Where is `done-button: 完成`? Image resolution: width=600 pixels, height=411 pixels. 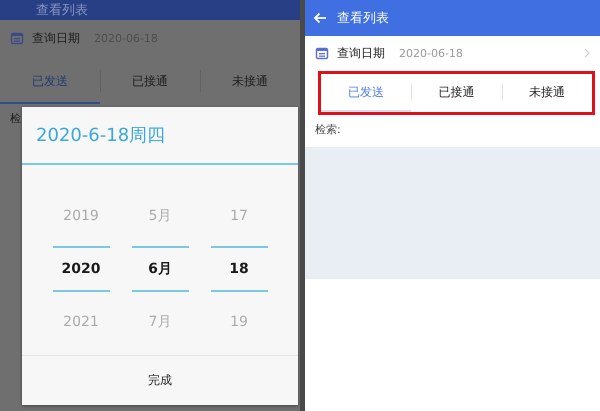 done-button: 完成 is located at coordinates (160, 380).